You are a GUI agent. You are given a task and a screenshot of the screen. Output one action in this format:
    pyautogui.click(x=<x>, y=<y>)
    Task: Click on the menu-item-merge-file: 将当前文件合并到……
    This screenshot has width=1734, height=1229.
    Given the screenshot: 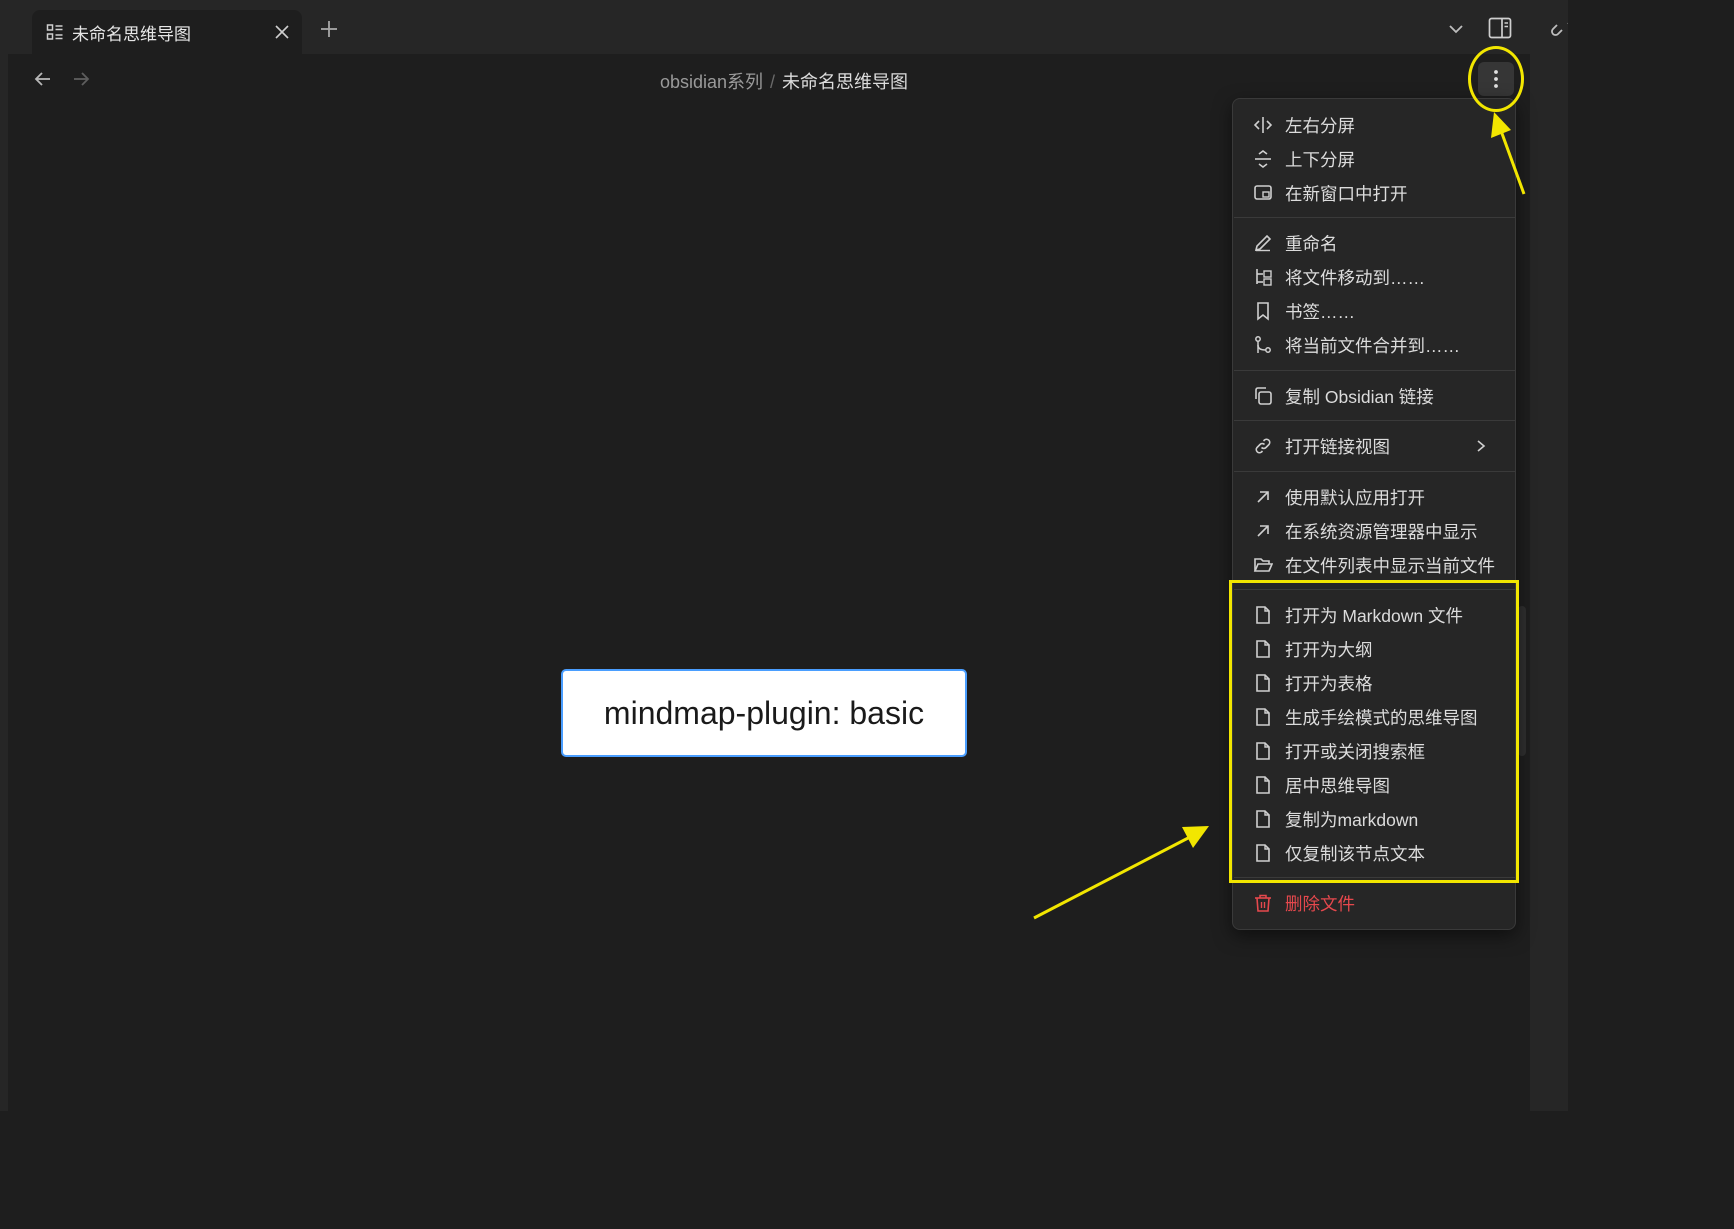 What is the action you would take?
    pyautogui.click(x=1374, y=345)
    